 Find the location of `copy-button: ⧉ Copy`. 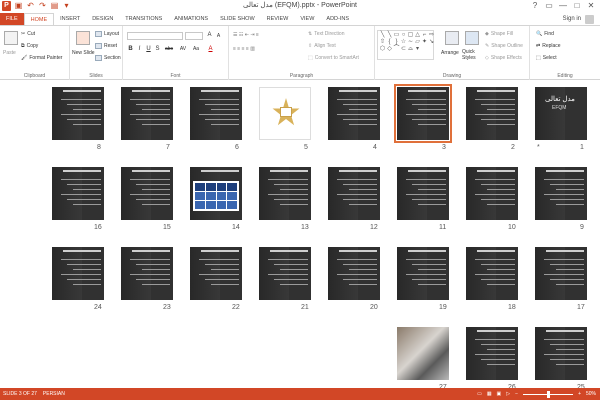

copy-button: ⧉ Copy is located at coordinates (29, 46).